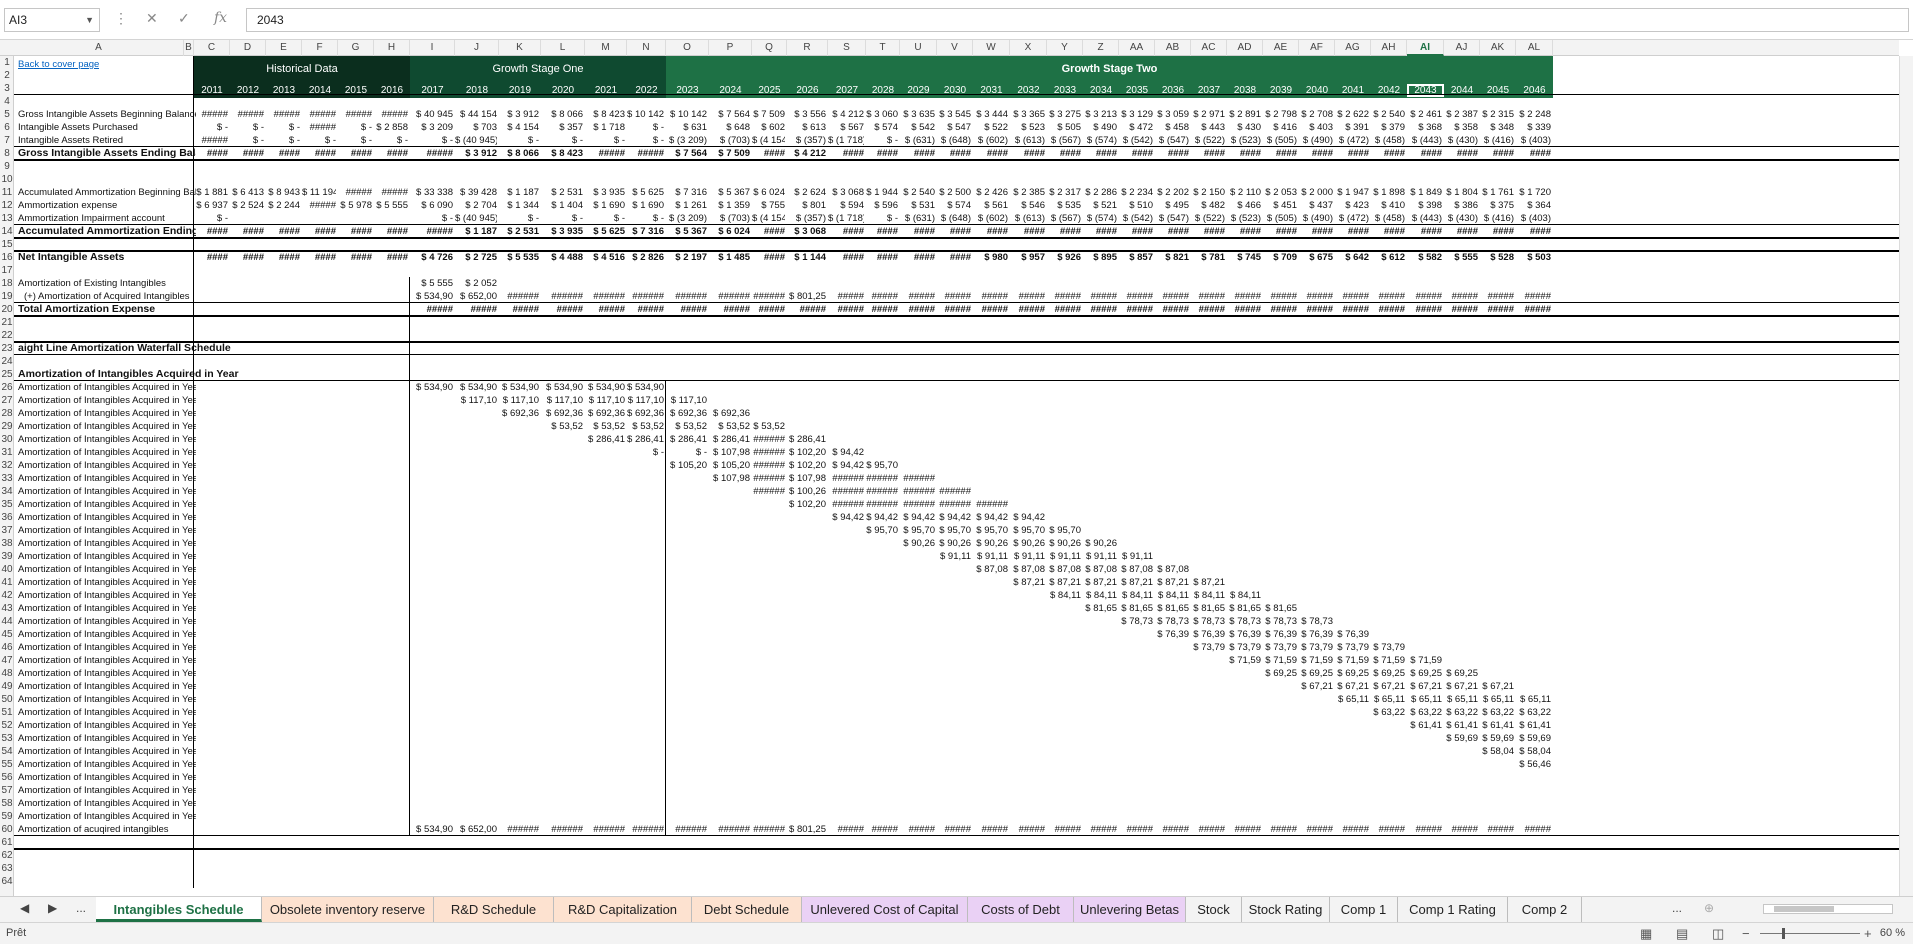 The height and width of the screenshot is (944, 1913). What do you see at coordinates (7, 478) in the screenshot?
I see `row-header: 33` at bounding box center [7, 478].